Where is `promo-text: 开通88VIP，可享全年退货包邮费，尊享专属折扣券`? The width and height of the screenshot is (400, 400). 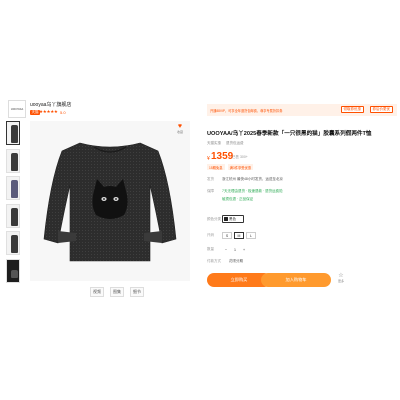 promo-text: 开通88VIP，可享全年退货包邮费，尊享专属折扣券 is located at coordinates (246, 110).